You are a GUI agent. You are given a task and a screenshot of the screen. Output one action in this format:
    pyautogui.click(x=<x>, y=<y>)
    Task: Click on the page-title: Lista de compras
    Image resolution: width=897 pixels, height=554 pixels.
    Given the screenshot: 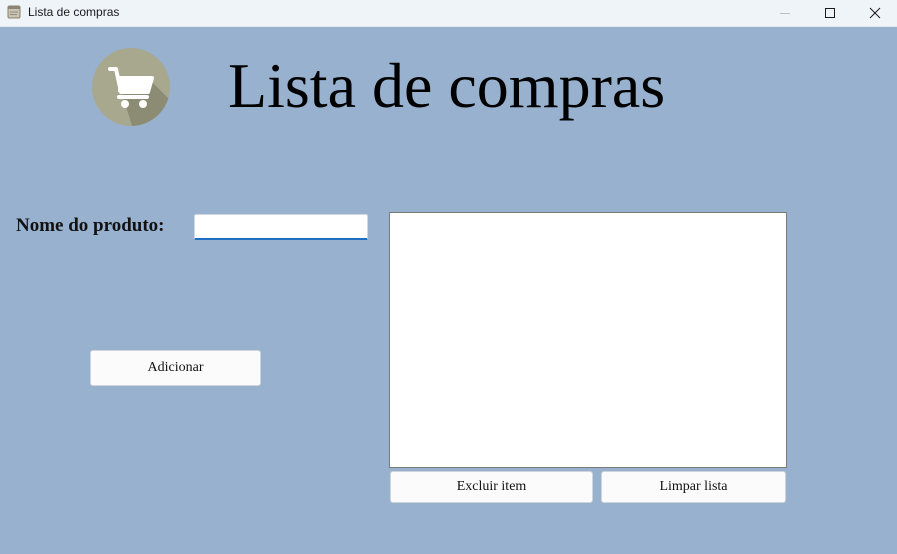 What is the action you would take?
    pyautogui.click(x=447, y=85)
    